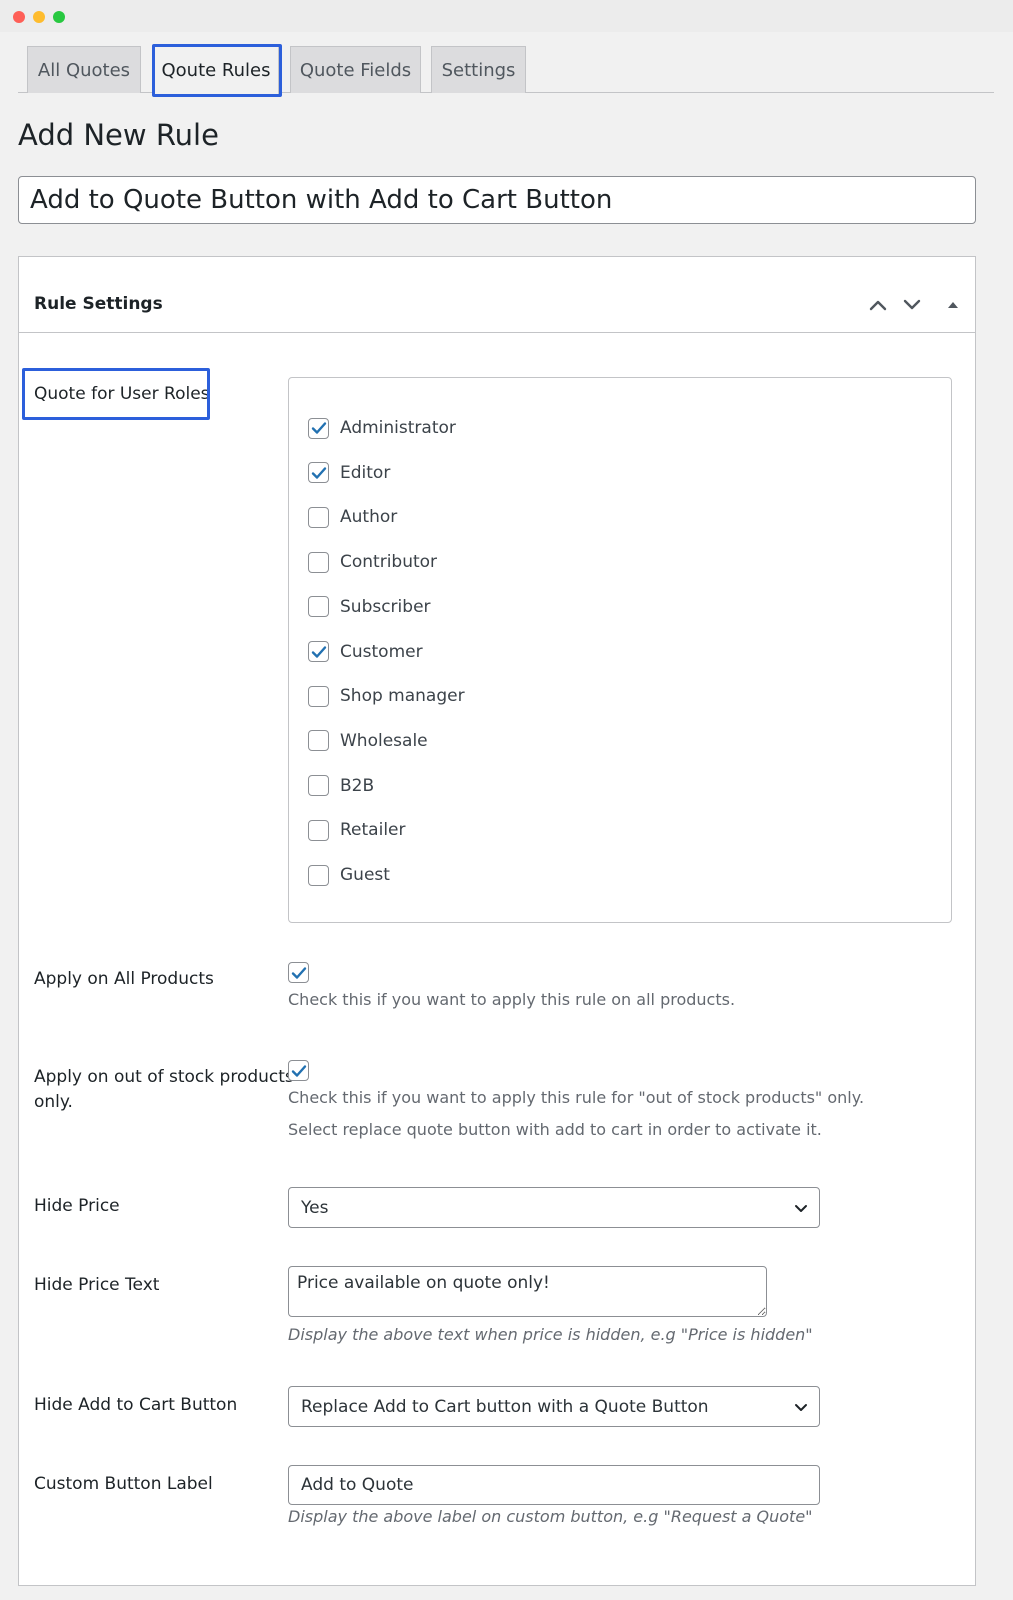 Image resolution: width=1013 pixels, height=1600 pixels. I want to click on role-option: Subscriber, so click(369, 607).